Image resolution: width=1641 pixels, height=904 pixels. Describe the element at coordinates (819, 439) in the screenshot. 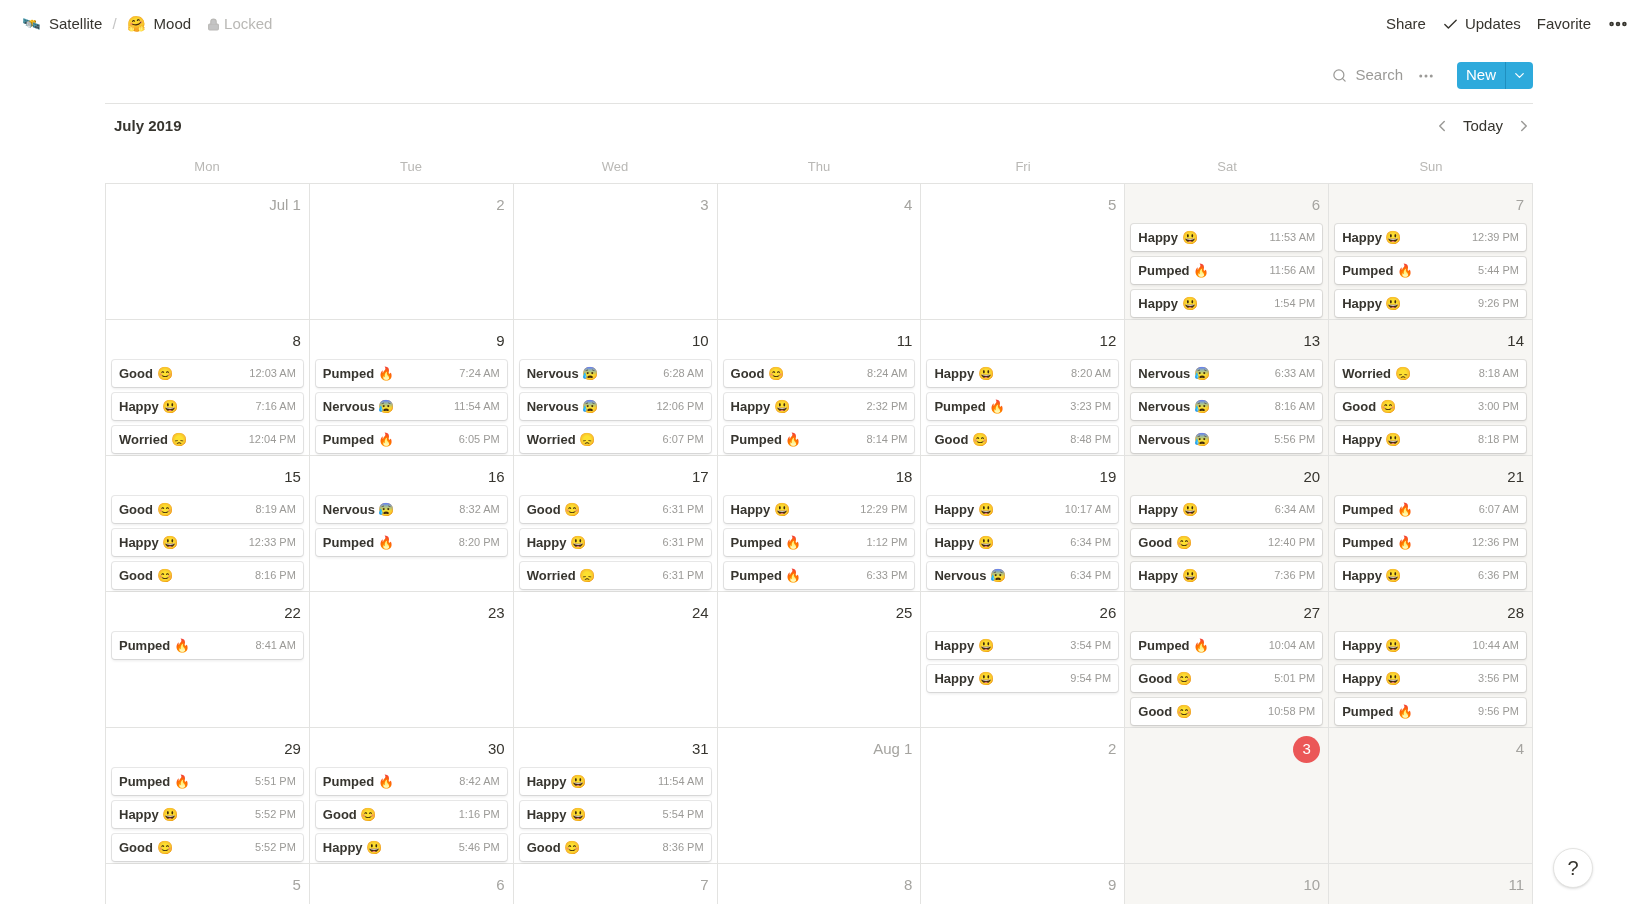

I see `event-card: Pumped 🔥 8:14 PM` at that location.